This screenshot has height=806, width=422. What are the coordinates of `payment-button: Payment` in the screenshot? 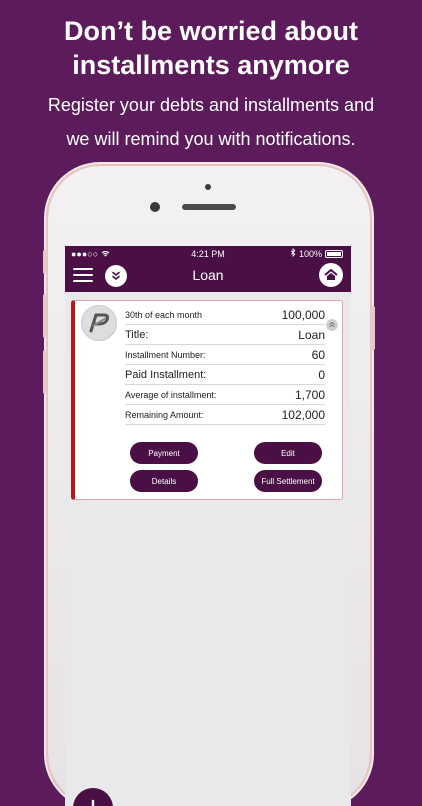 It's located at (164, 453).